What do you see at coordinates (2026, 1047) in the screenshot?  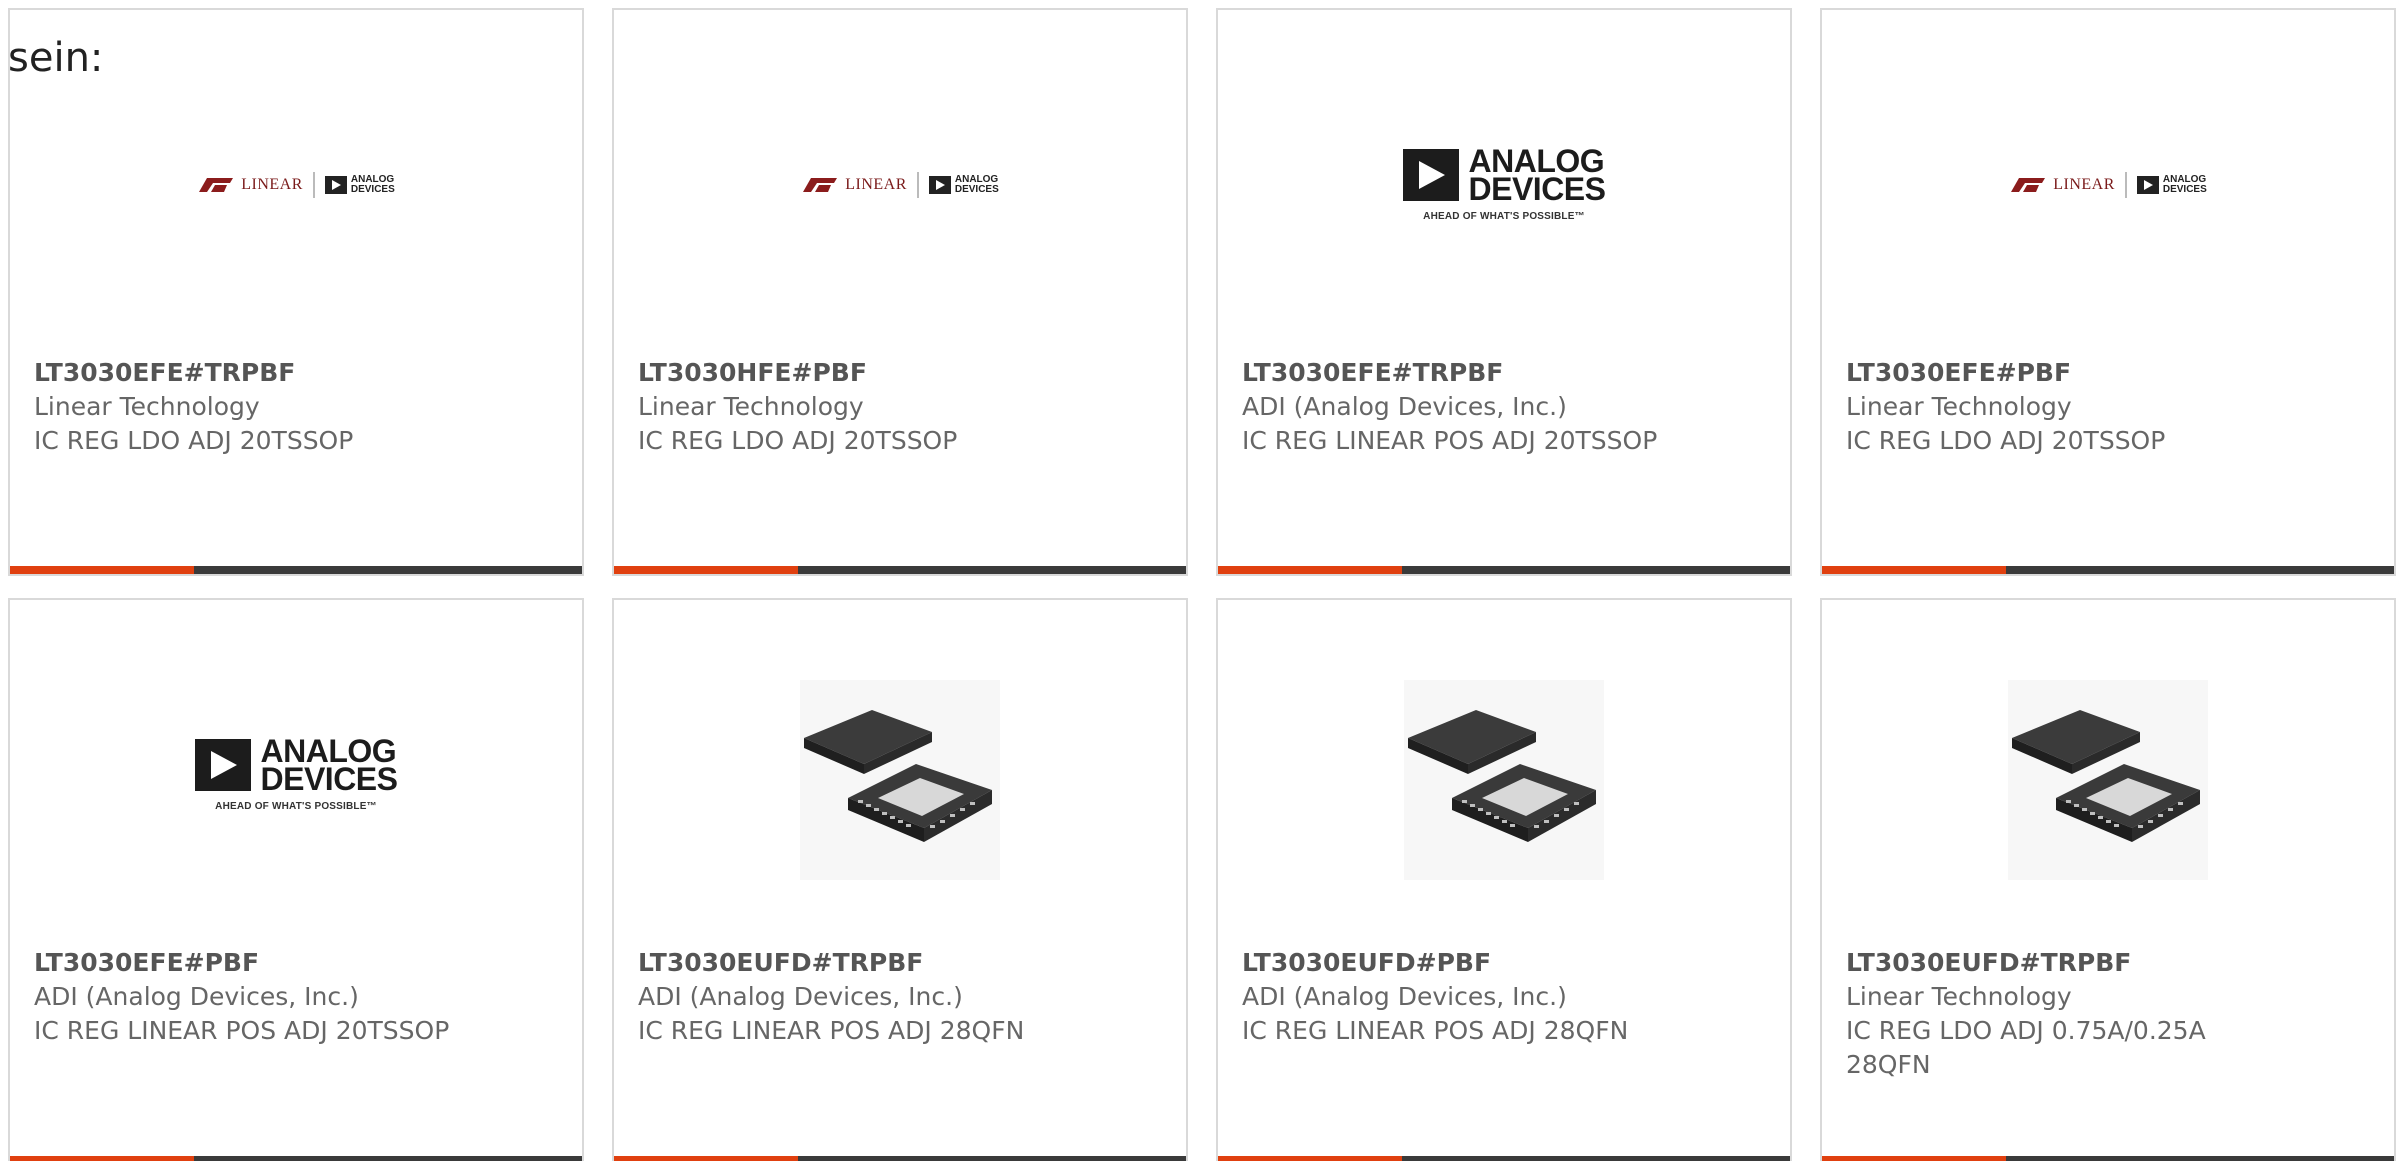 I see `description: IC REG LDO ADJ 0.75A/0.25A 28QFN` at bounding box center [2026, 1047].